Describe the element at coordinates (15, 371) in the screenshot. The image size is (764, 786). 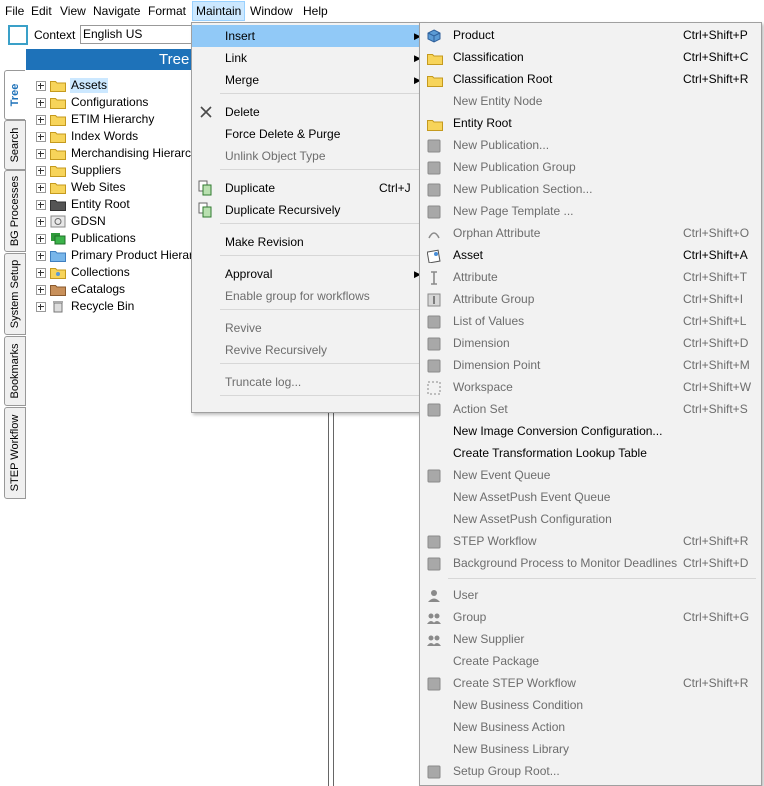
I see `tab-bookmarks: Bookmarks` at that location.